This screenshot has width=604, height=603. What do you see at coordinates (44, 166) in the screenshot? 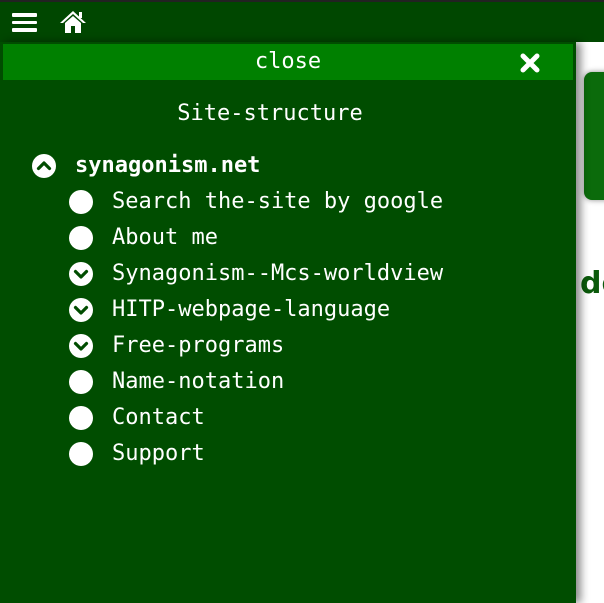
I see `chevron-up-circle-icon` at bounding box center [44, 166].